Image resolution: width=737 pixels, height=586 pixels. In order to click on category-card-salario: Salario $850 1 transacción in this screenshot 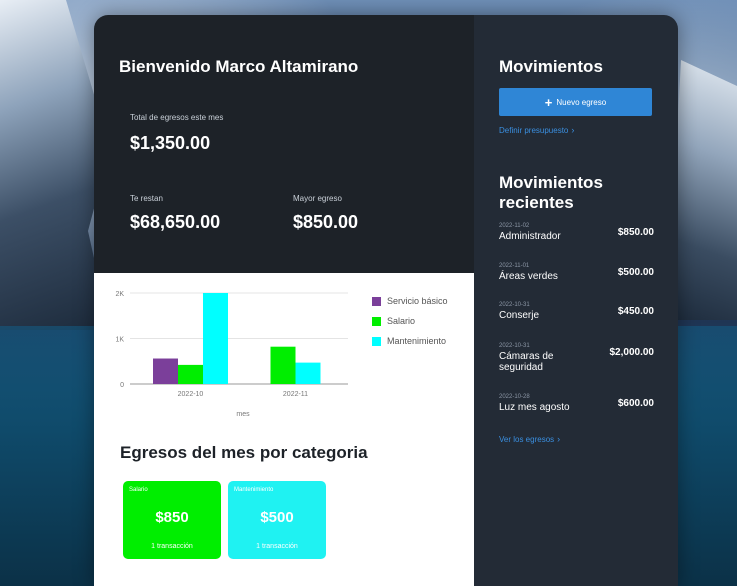, I will do `click(172, 520)`.